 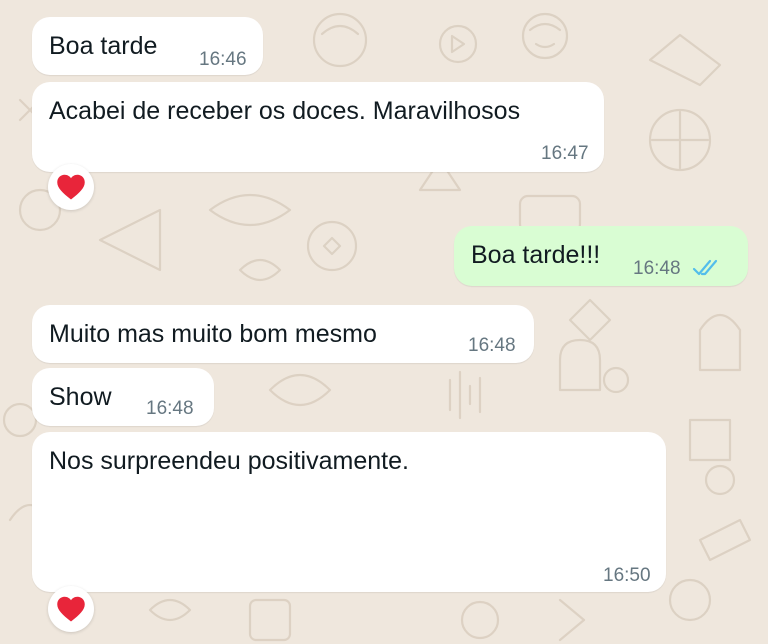 I want to click on double-check-read-icon, so click(x=705, y=267).